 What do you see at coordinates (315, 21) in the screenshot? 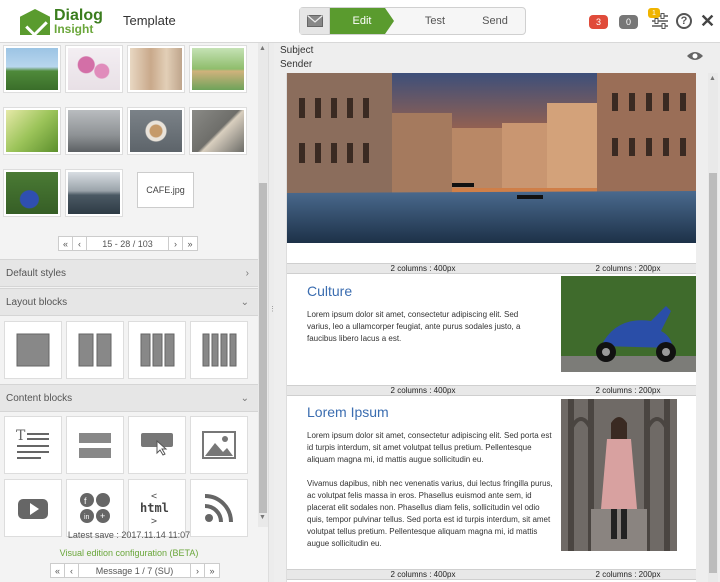
I see `envelope-step` at bounding box center [315, 21].